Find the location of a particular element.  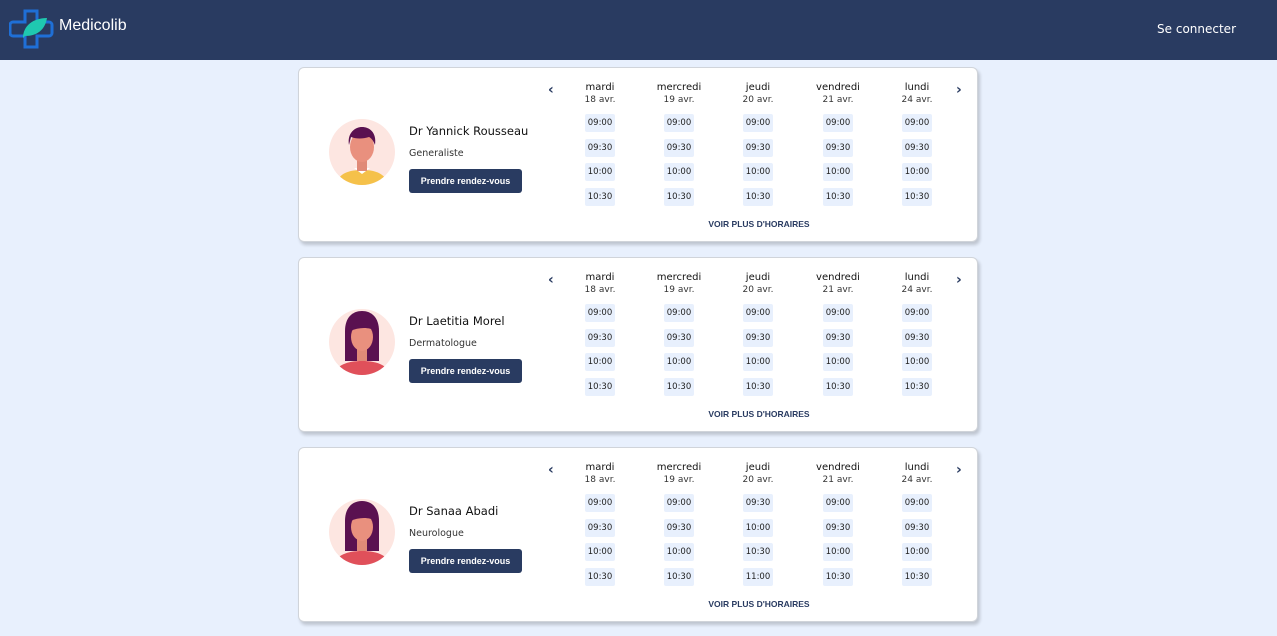

time-slot: 11:00 is located at coordinates (758, 576).